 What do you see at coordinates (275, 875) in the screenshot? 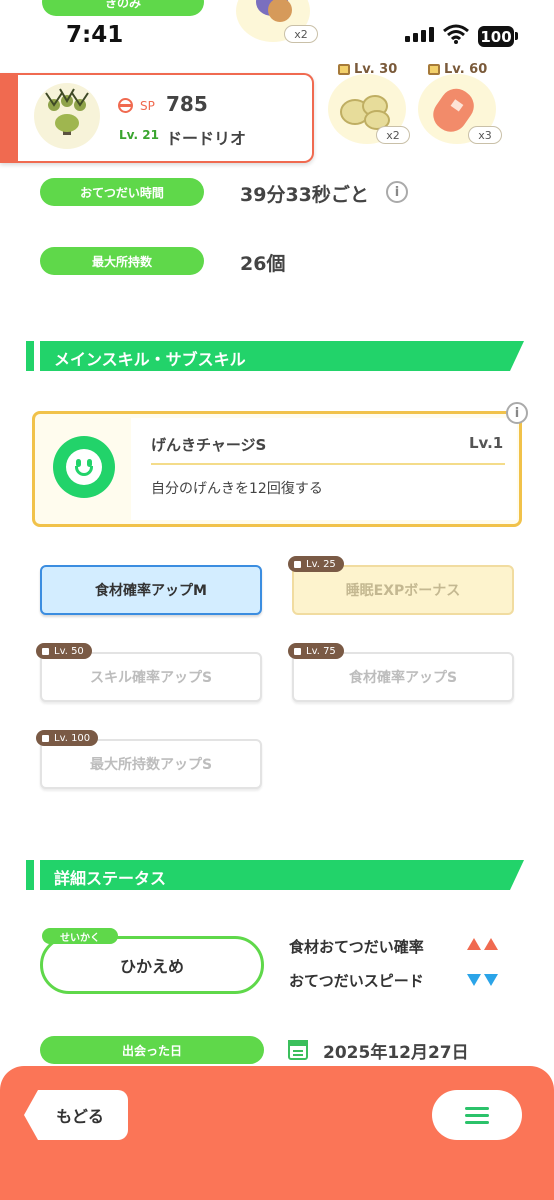
I see `detail-section-header: 詳細ステータス` at bounding box center [275, 875].